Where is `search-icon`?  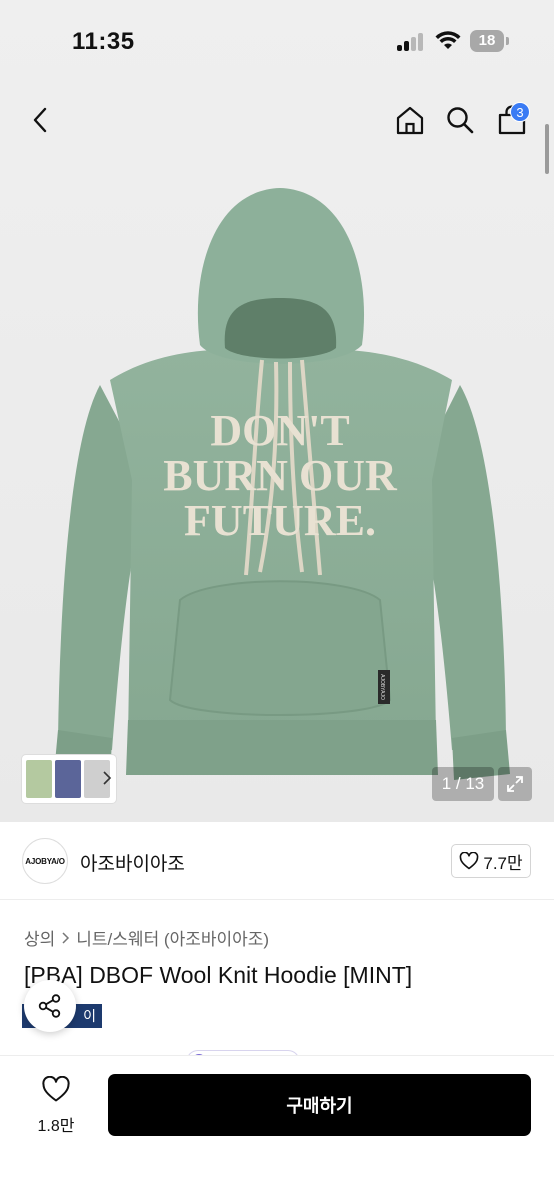
search-icon is located at coordinates (460, 120).